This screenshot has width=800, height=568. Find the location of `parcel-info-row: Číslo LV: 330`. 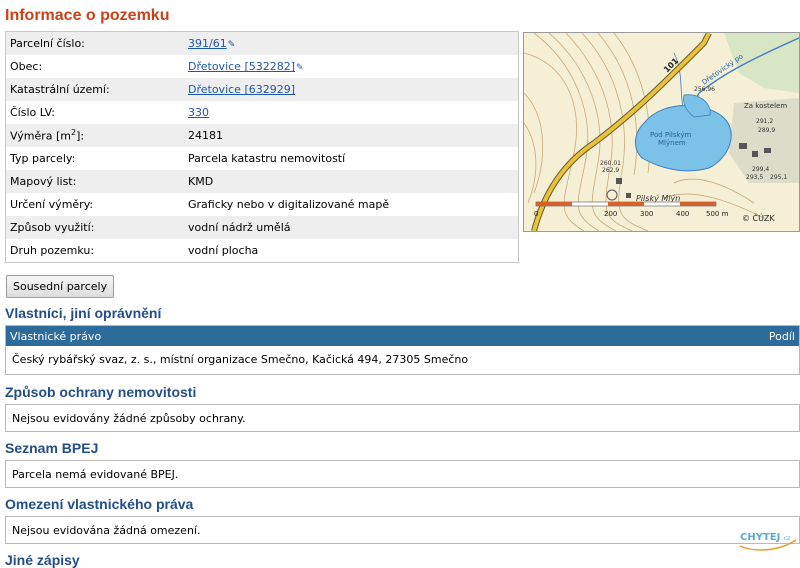

parcel-info-row: Číslo LV: 330 is located at coordinates (262, 112).